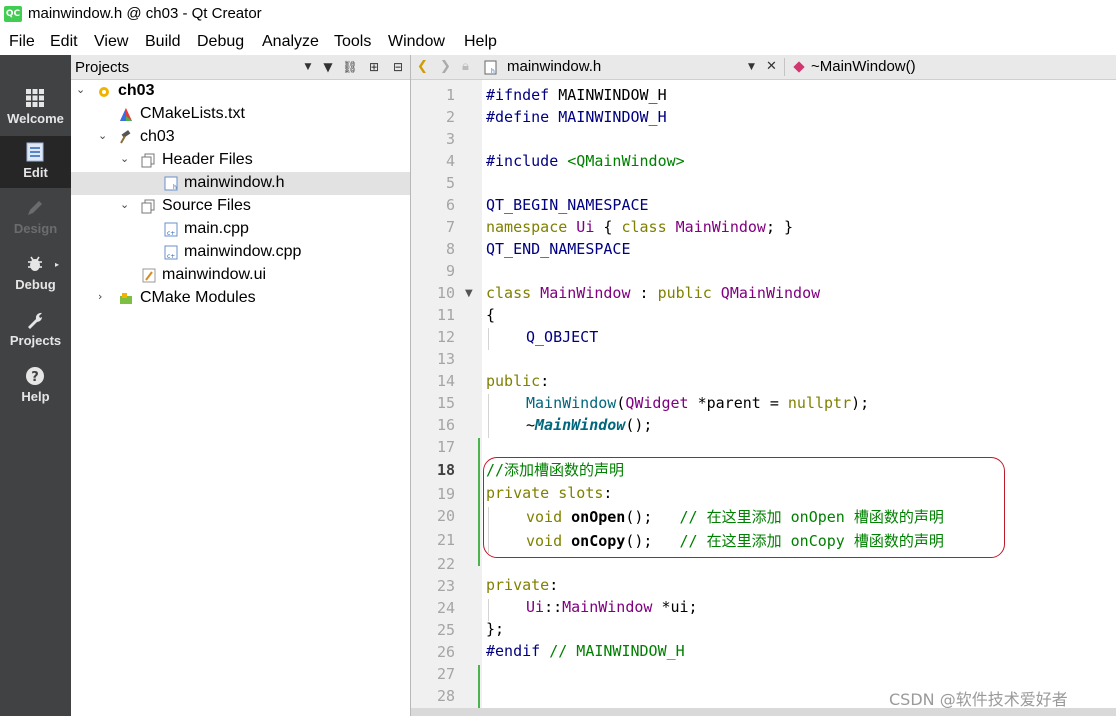  Describe the element at coordinates (328, 67) in the screenshot. I see `filter-icon: ▼` at that location.